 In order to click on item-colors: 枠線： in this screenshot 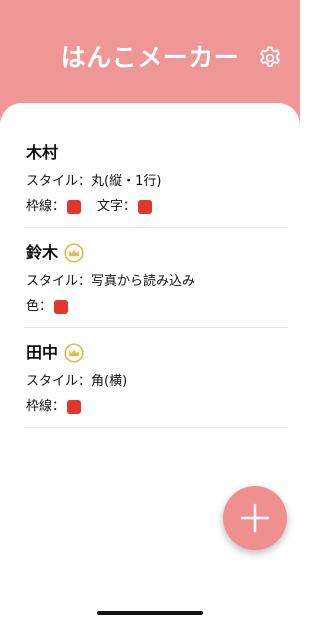, I will do `click(54, 407)`.